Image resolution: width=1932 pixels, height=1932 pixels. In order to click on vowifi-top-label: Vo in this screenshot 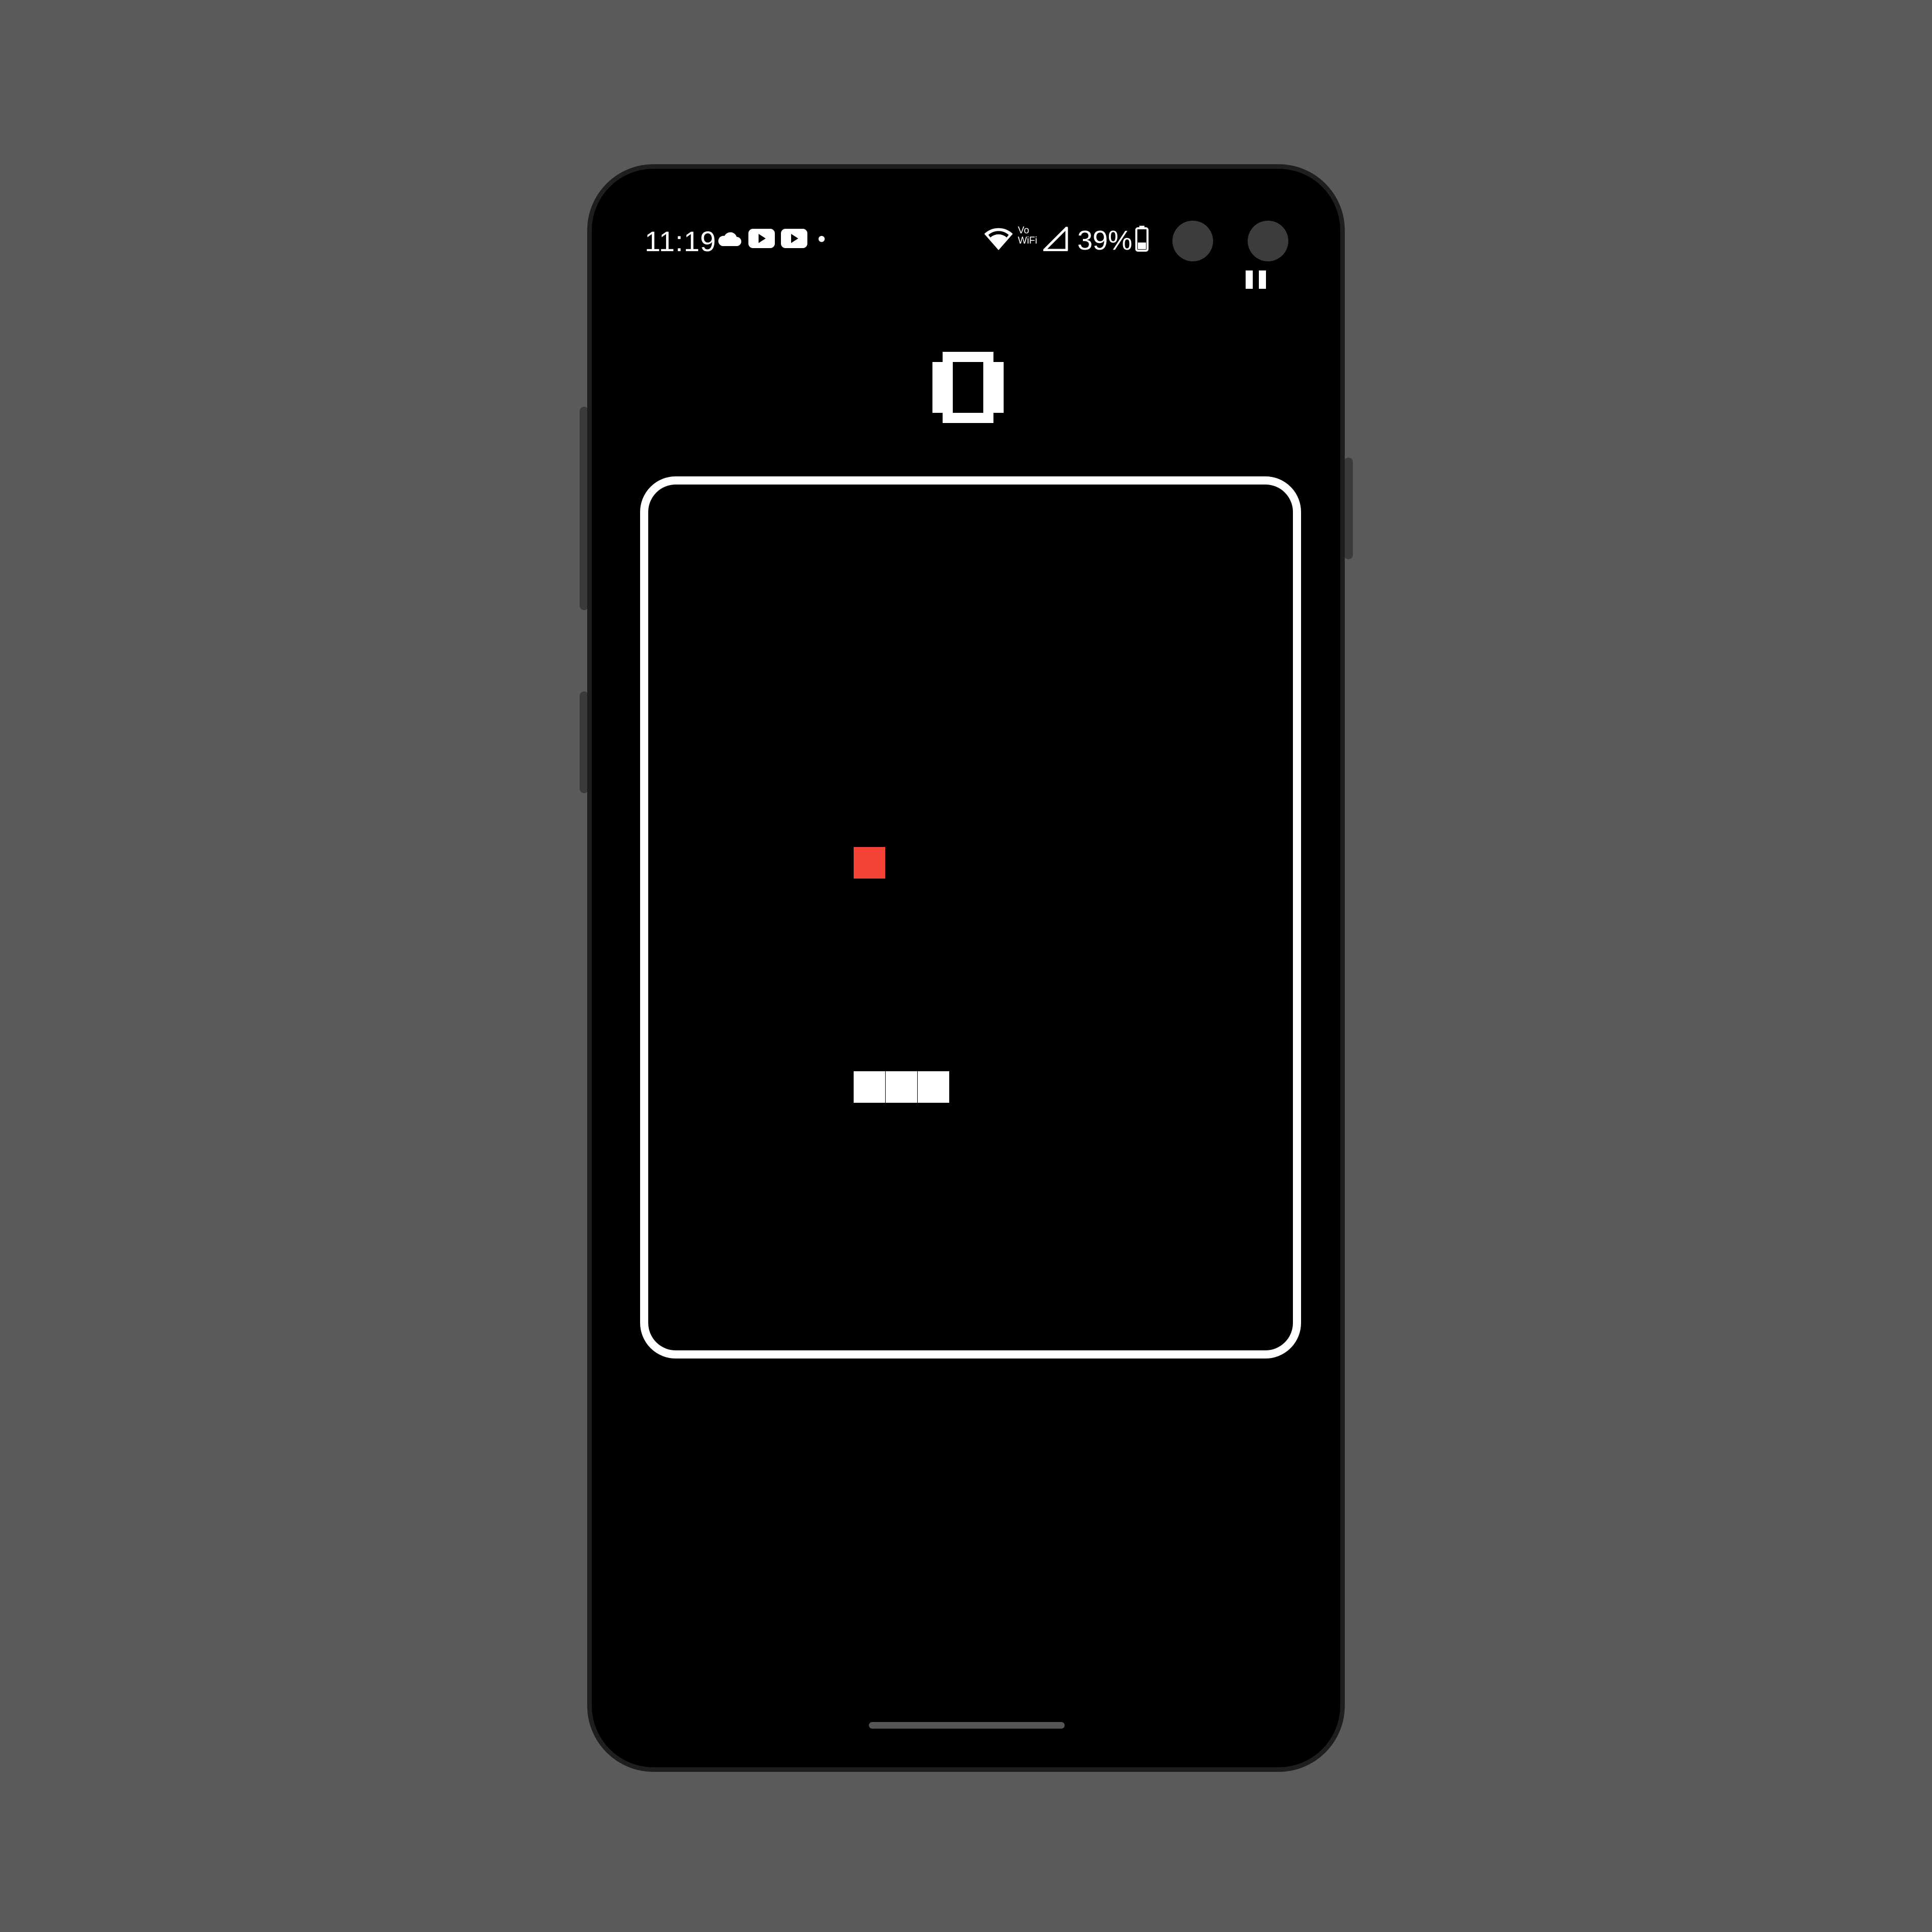, I will do `click(1024, 231)`.